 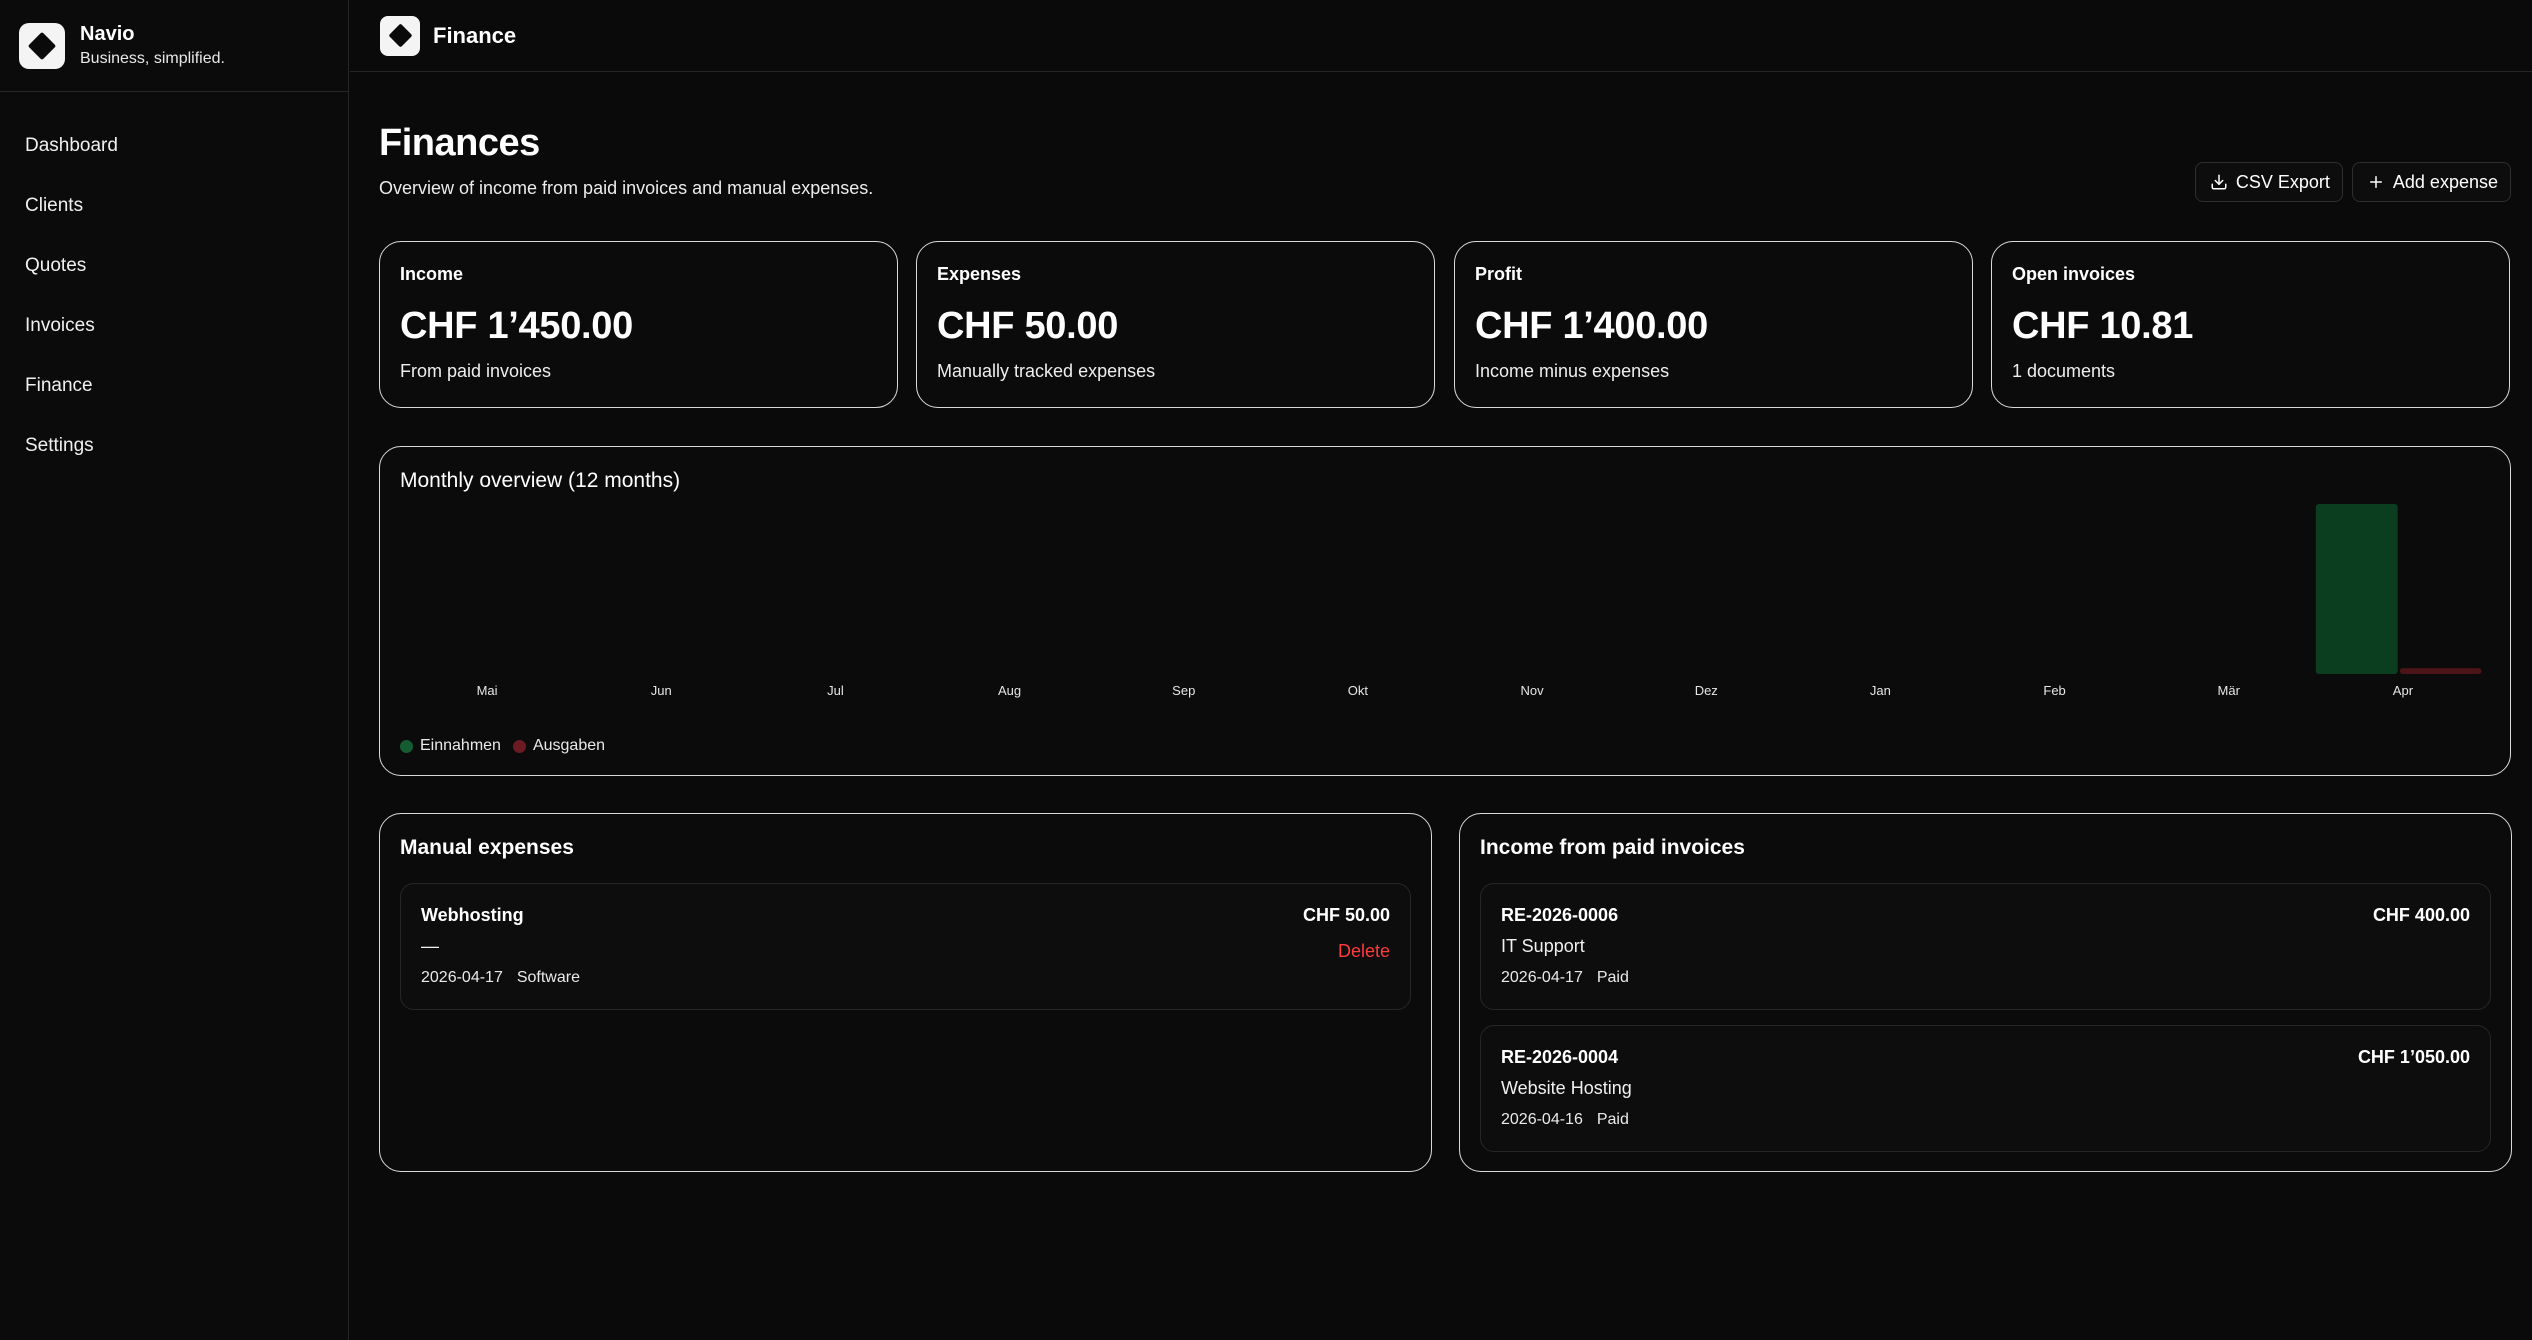 What do you see at coordinates (548, 977) in the screenshot?
I see `expense-category: Software` at bounding box center [548, 977].